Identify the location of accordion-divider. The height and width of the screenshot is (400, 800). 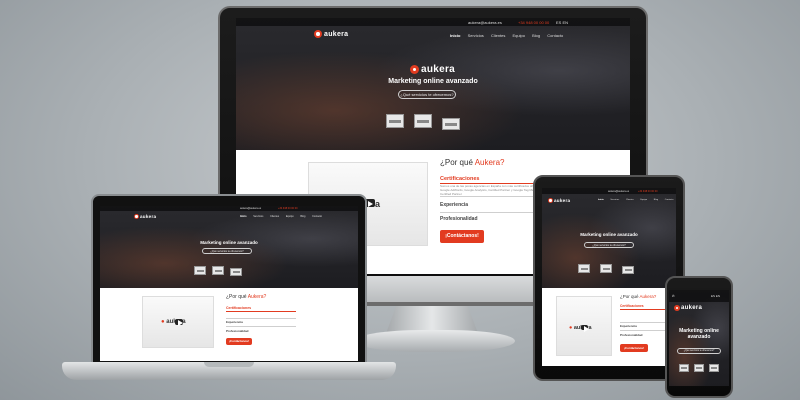
(261, 326).